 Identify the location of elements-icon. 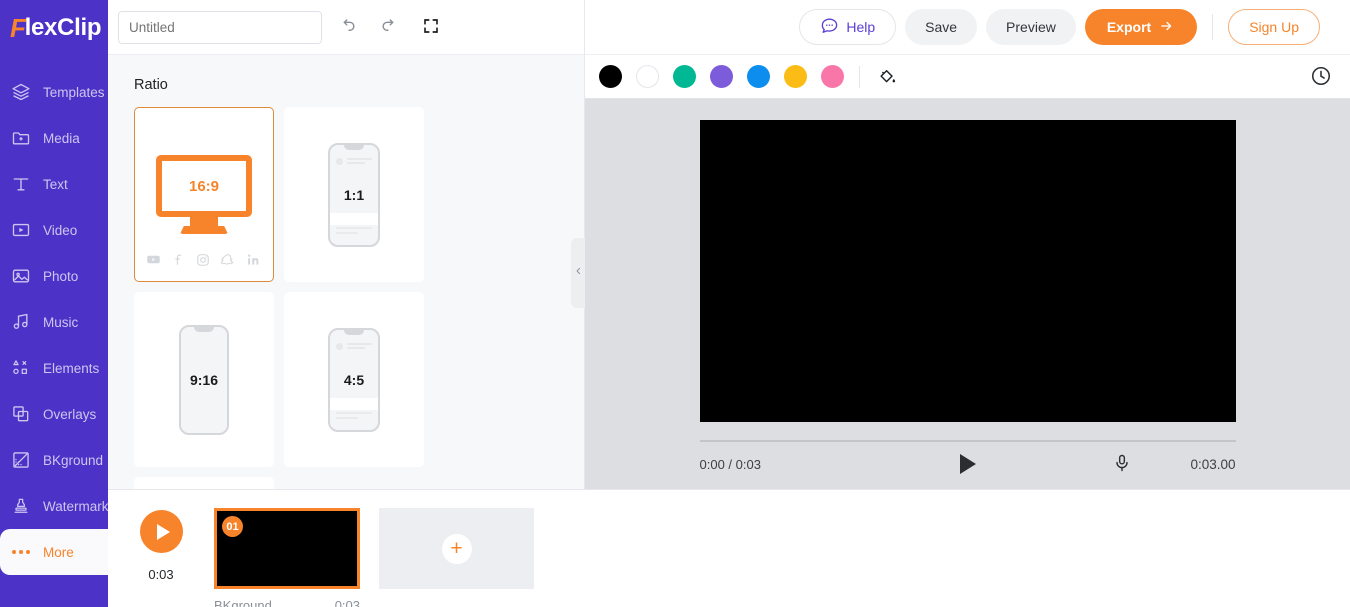
(21, 368).